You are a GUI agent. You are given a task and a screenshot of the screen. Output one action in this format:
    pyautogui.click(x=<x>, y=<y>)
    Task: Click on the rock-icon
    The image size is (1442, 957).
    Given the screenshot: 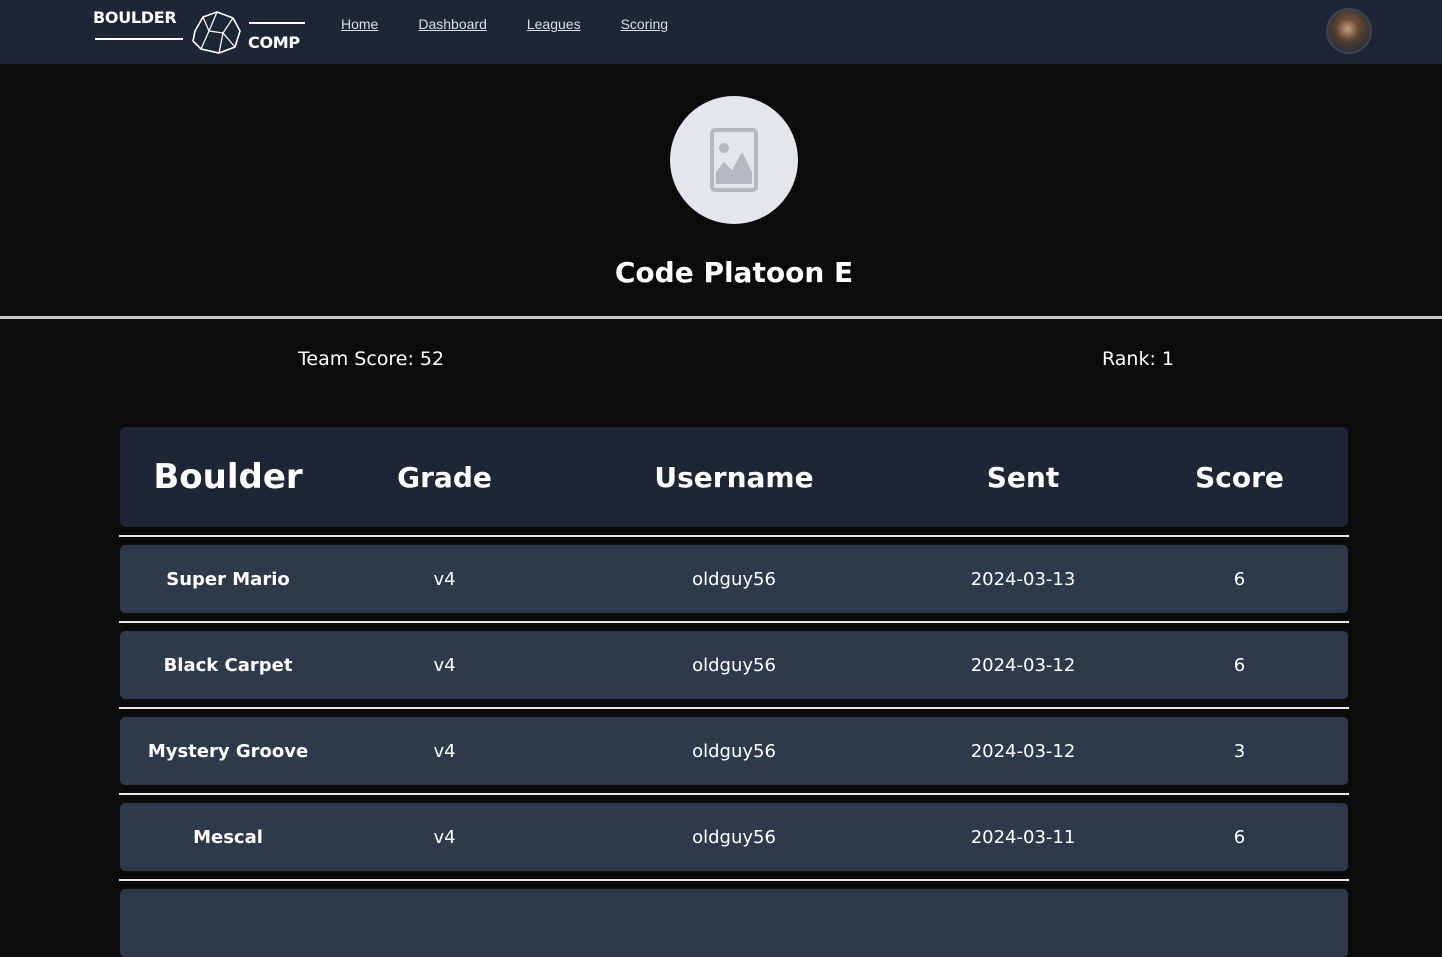 What is the action you would take?
    pyautogui.click(x=216, y=32)
    